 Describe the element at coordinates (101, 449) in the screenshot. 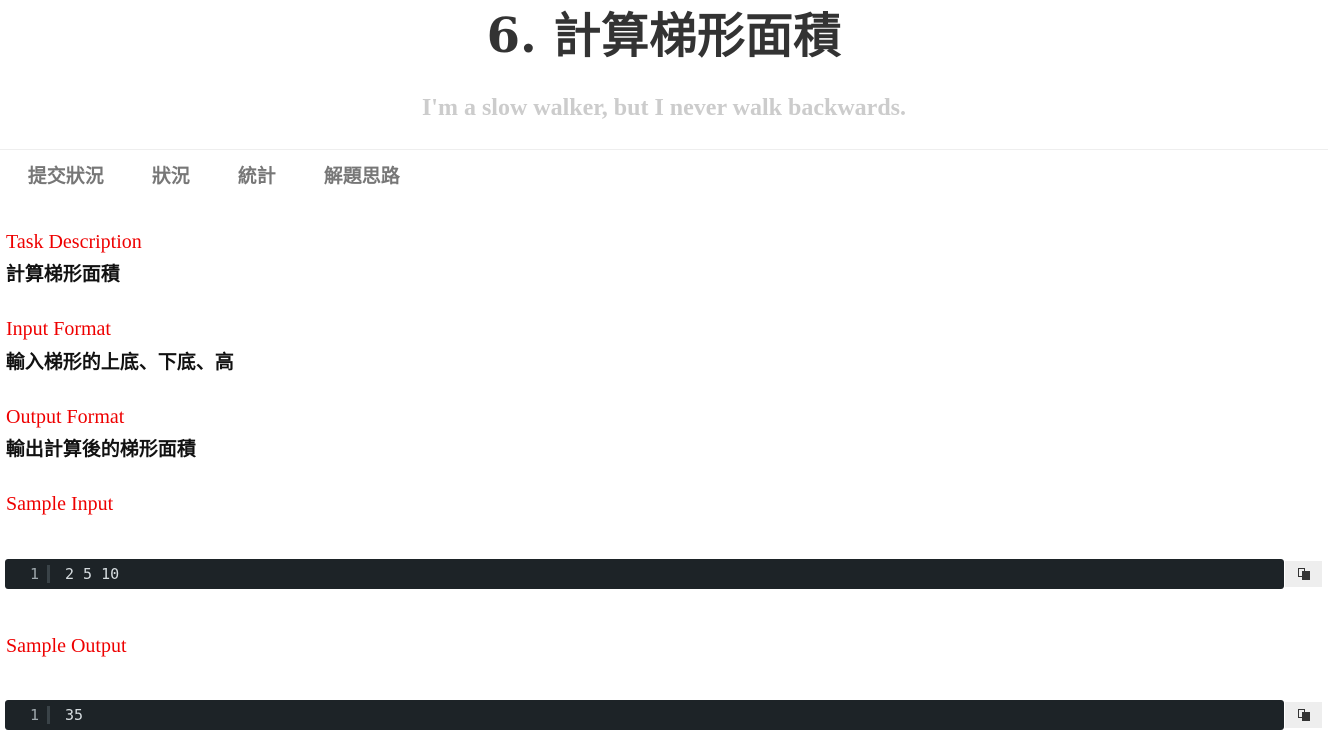

I see `output-format-text: 輸出計算後的梯形面積` at that location.